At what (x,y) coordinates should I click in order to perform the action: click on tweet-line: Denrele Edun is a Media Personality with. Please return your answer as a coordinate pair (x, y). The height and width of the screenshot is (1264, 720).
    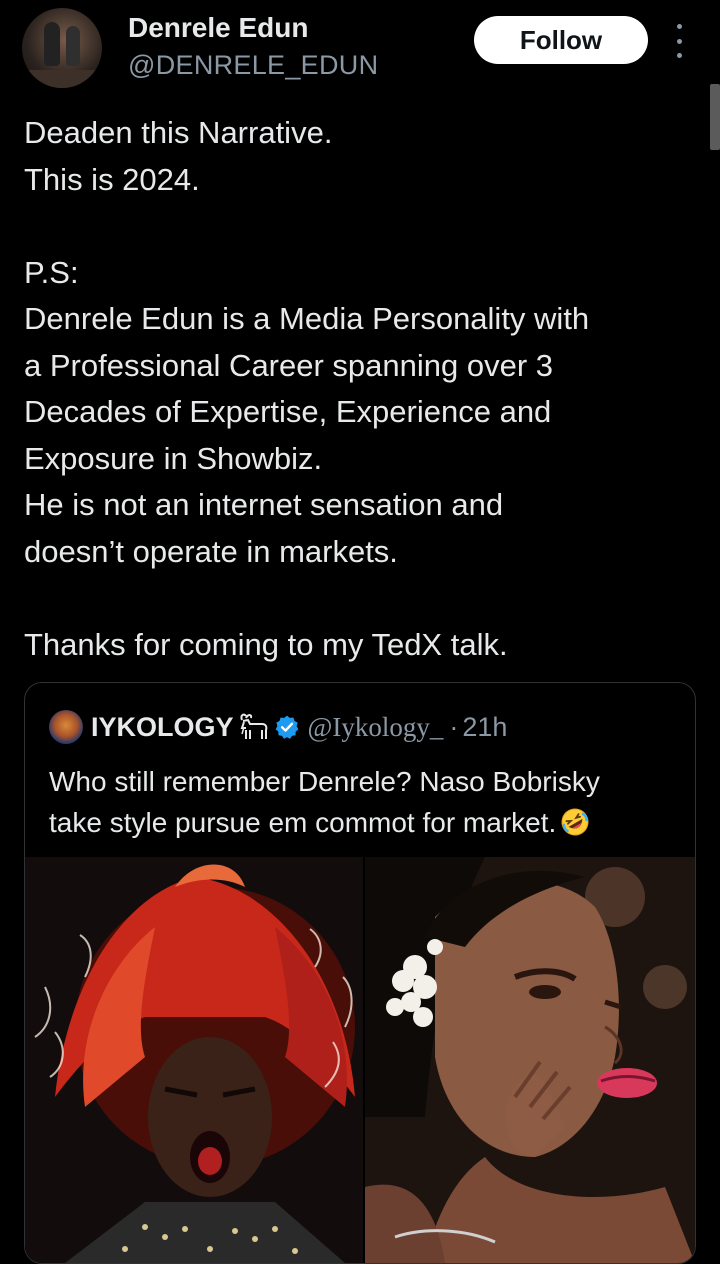
    Looking at the image, I should click on (307, 318).